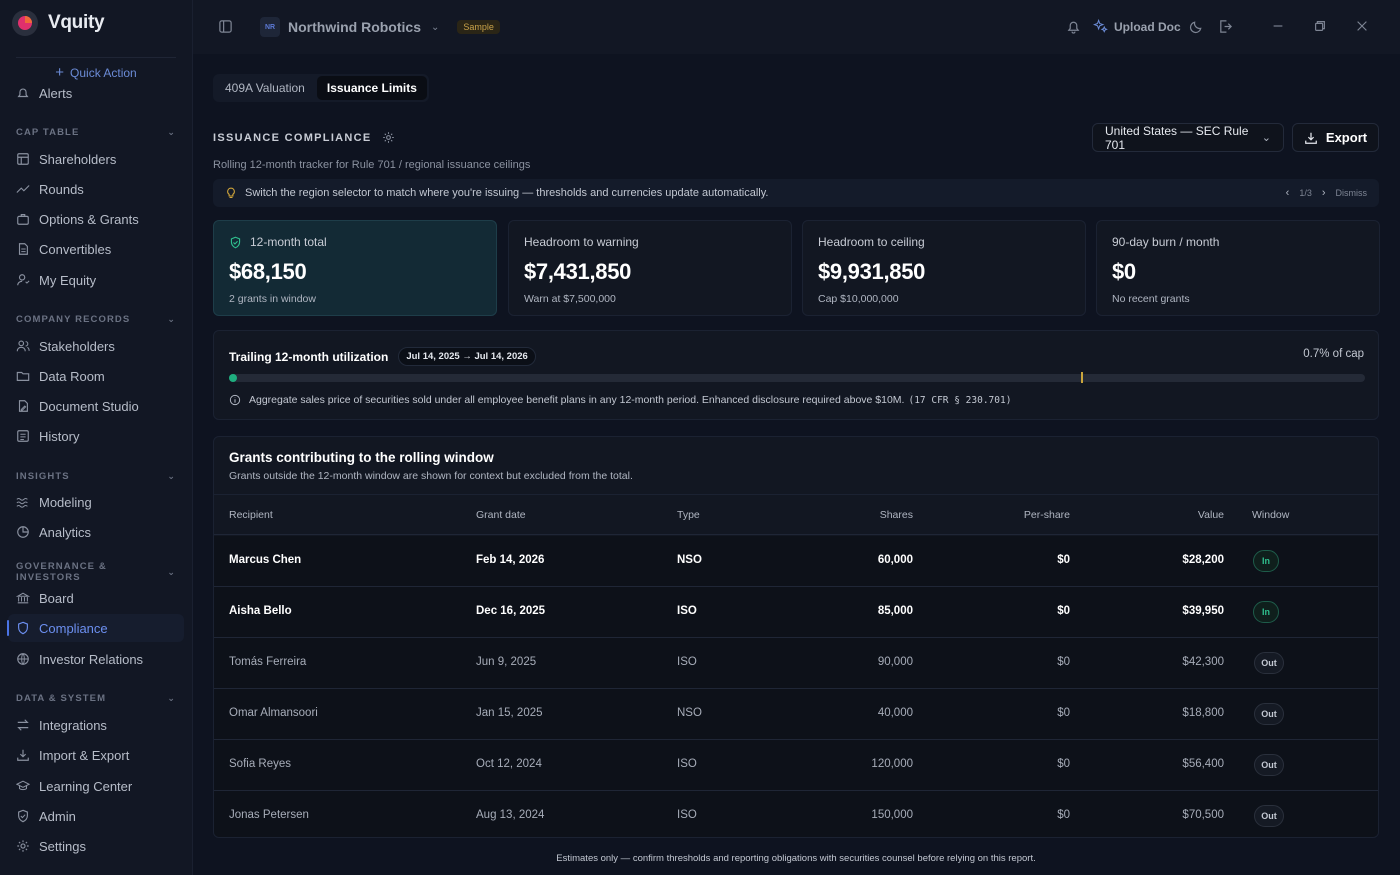 The height and width of the screenshot is (875, 1400). Describe the element at coordinates (96, 159) in the screenshot. I see `sidebar-item-shareholders: Shareholders` at that location.